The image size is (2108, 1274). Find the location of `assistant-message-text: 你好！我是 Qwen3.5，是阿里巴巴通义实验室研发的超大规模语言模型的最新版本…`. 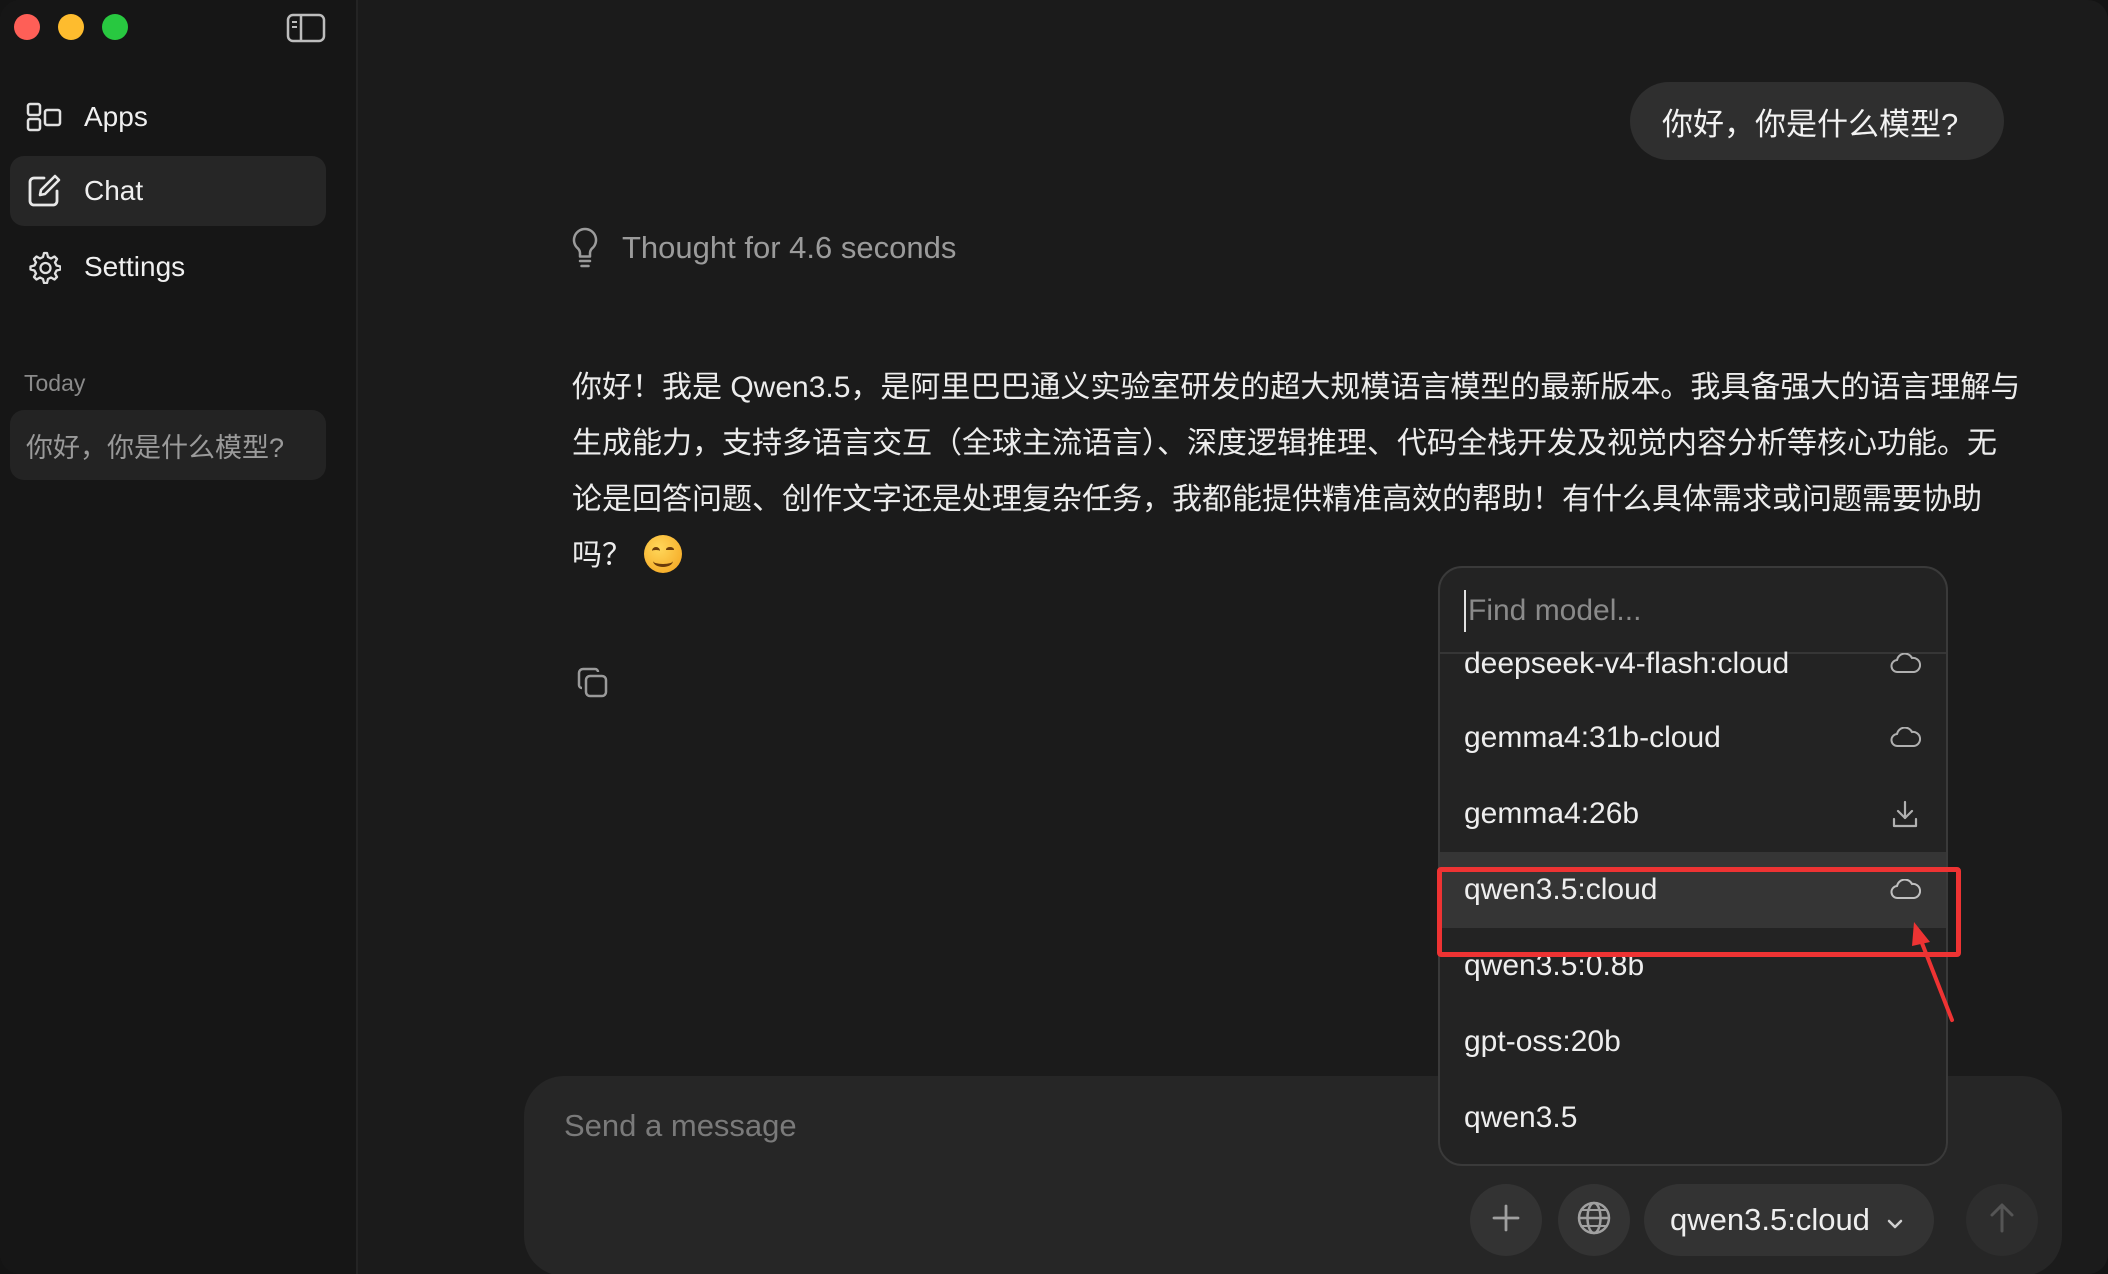

assistant-message-text: 你好！我是 Qwen3.5，是阿里巴巴通义实验室研发的超大规模语言模型的最新版本… is located at coordinates (1296, 471).